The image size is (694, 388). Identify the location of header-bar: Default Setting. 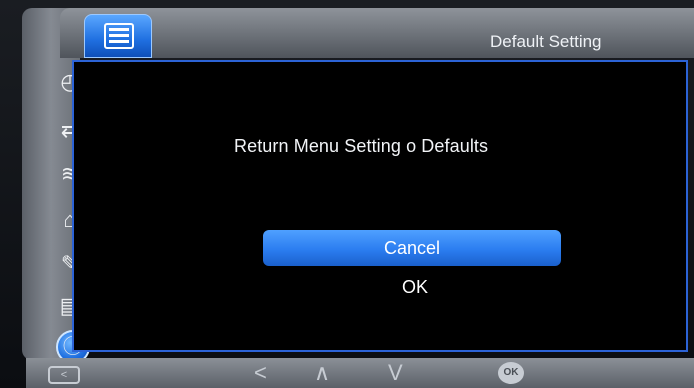
(377, 33).